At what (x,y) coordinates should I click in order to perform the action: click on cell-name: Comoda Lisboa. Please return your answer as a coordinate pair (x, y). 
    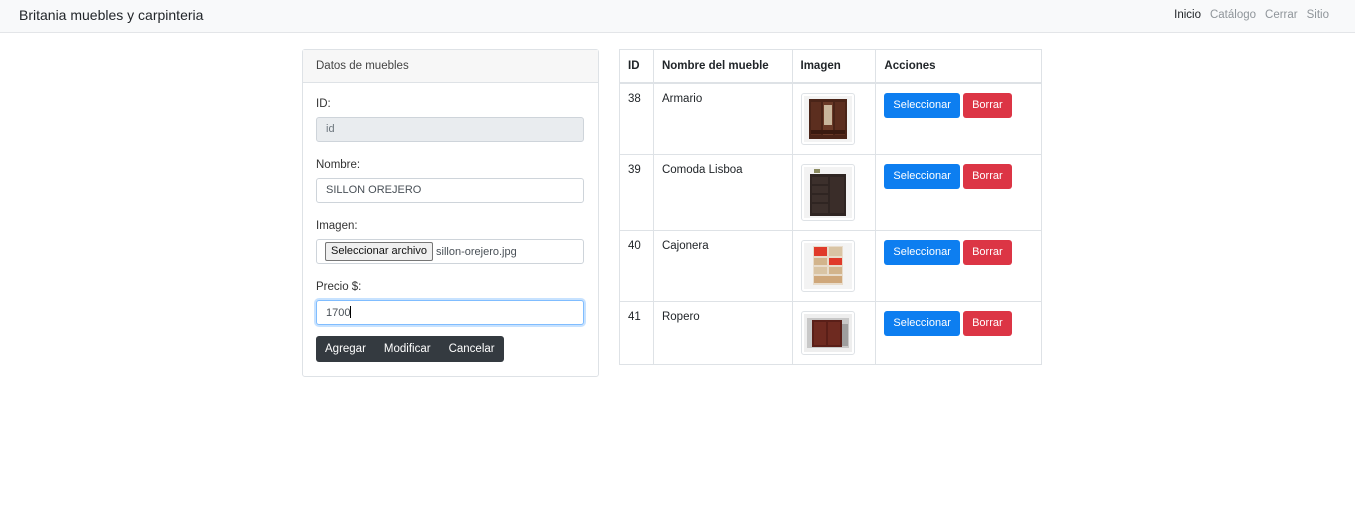
    Looking at the image, I should click on (722, 192).